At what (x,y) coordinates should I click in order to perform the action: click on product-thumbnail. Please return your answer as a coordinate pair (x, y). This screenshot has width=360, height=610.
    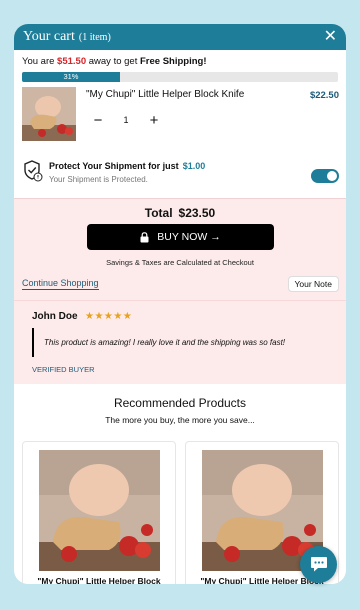
    Looking at the image, I should click on (49, 114).